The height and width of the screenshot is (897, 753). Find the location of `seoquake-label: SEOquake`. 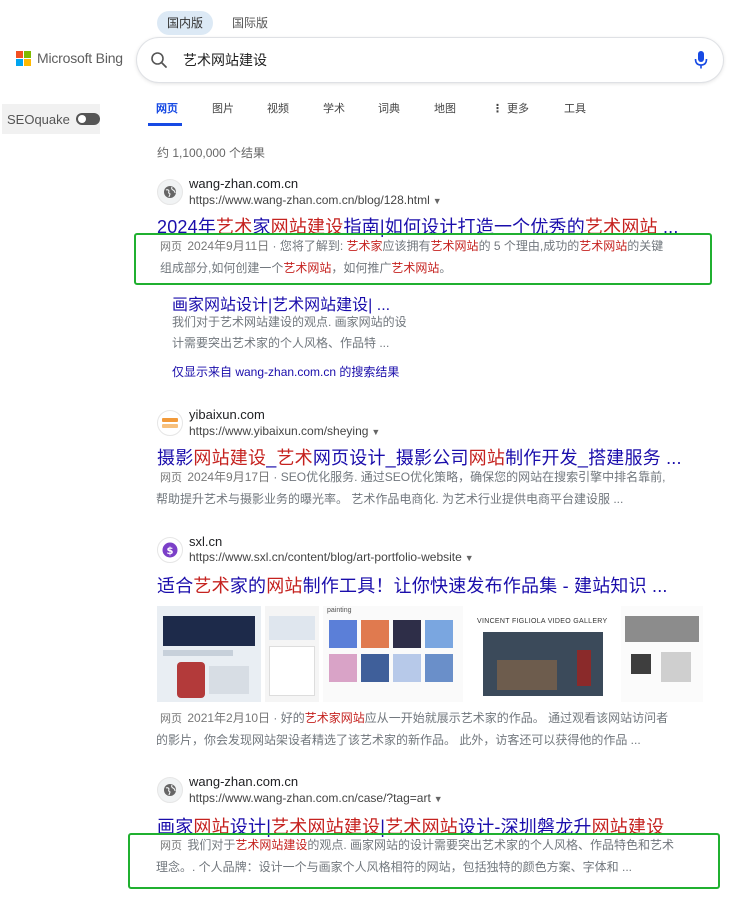

seoquake-label: SEOquake is located at coordinates (38, 119).